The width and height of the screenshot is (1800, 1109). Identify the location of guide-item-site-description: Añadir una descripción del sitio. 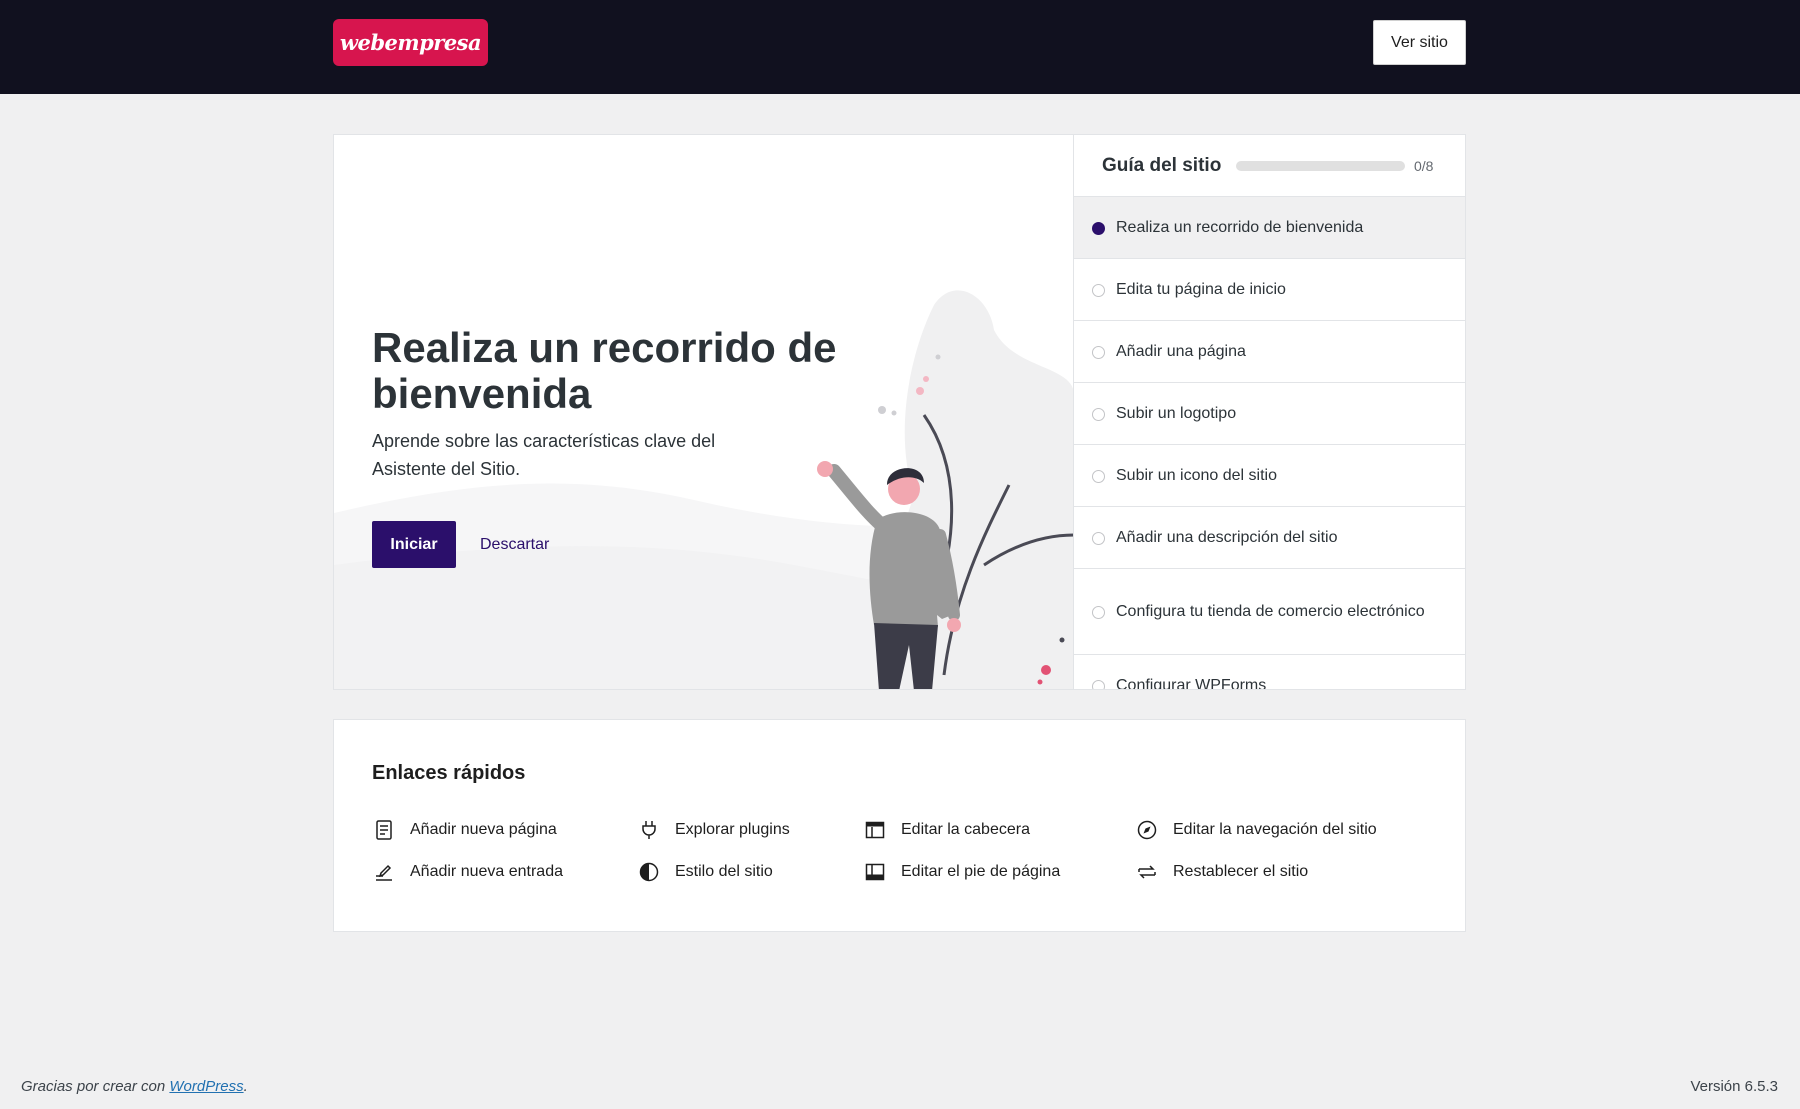
(1269, 538).